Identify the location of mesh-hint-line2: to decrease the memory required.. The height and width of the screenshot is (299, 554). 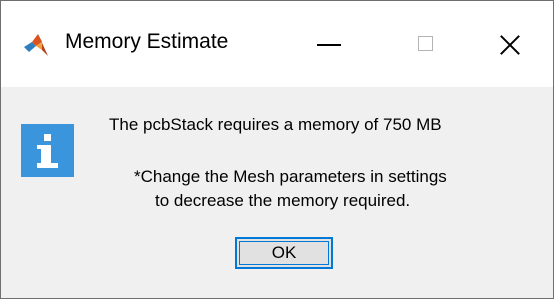
(283, 200).